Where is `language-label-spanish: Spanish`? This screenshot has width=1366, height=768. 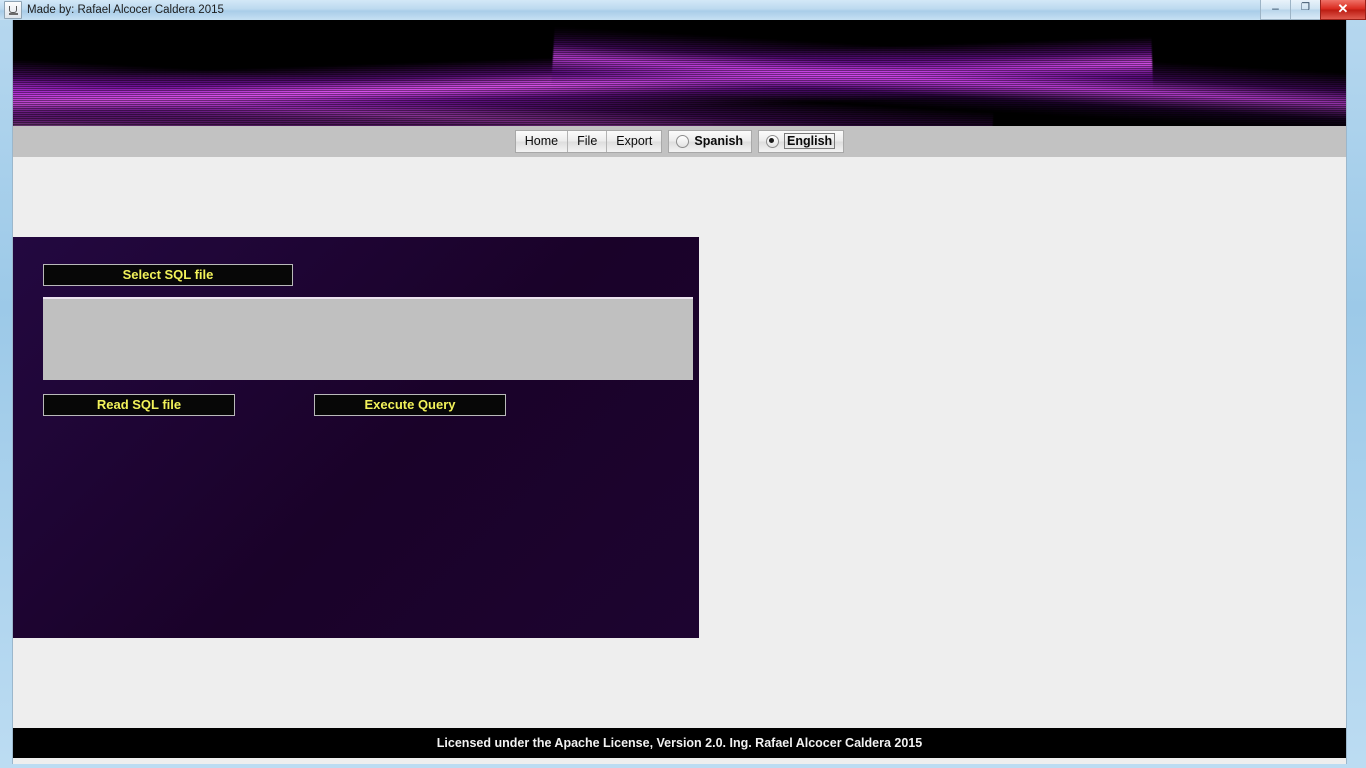
language-label-spanish: Spanish is located at coordinates (719, 141).